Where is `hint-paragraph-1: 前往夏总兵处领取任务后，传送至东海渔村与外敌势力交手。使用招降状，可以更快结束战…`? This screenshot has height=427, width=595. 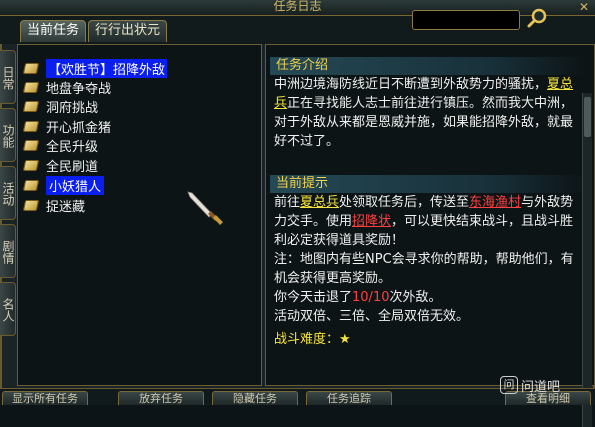 hint-paragraph-1: 前往夏总兵处领取任务后，传送至东海渔村与外敌势力交手。使用招降状，可以更快结束战… is located at coordinates (429, 221).